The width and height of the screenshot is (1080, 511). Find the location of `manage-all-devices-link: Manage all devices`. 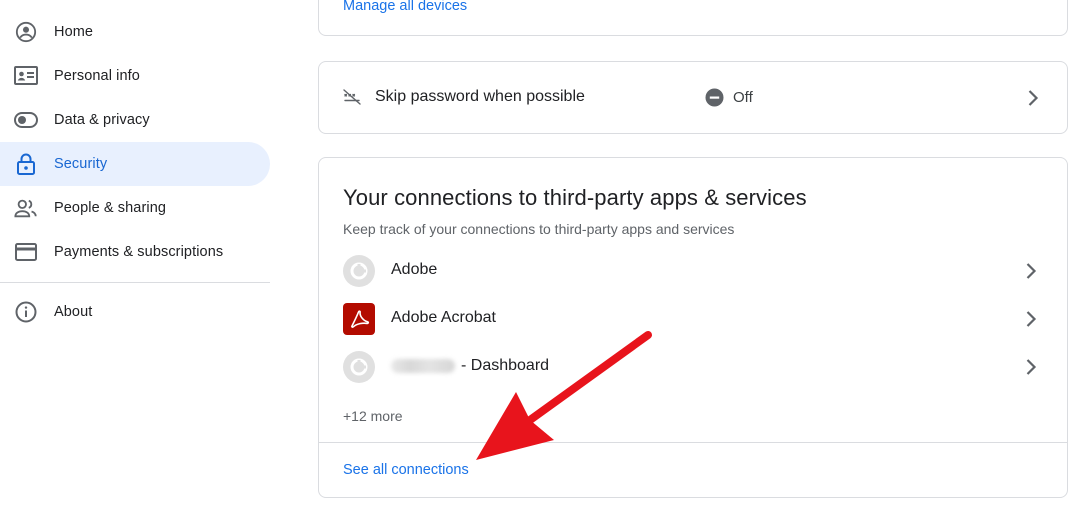

manage-all-devices-link: Manage all devices is located at coordinates (405, 7).